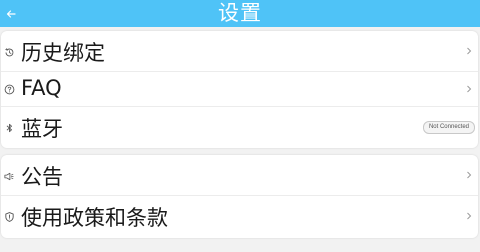  What do you see at coordinates (94, 218) in the screenshot?
I see `settings-item-label: 使用政策和条款` at bounding box center [94, 218].